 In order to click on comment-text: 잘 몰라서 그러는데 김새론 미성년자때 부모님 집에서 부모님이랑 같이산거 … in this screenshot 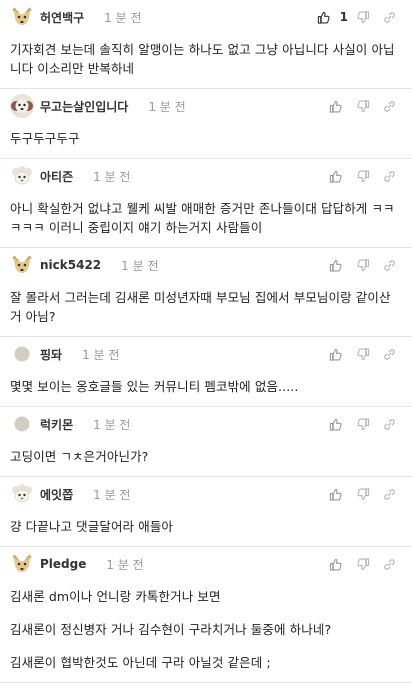, I will do `click(200, 307)`.